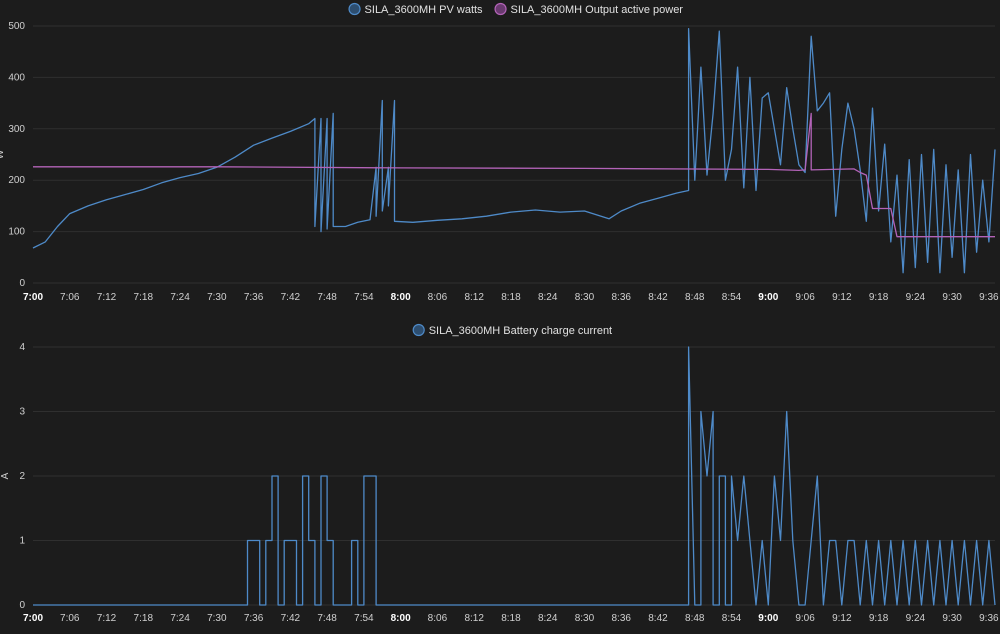 Image resolution: width=1000 pixels, height=634 pixels. Describe the element at coordinates (597, 10) in the screenshot. I see `legend-label: SILA_3600MH Output active power` at that location.